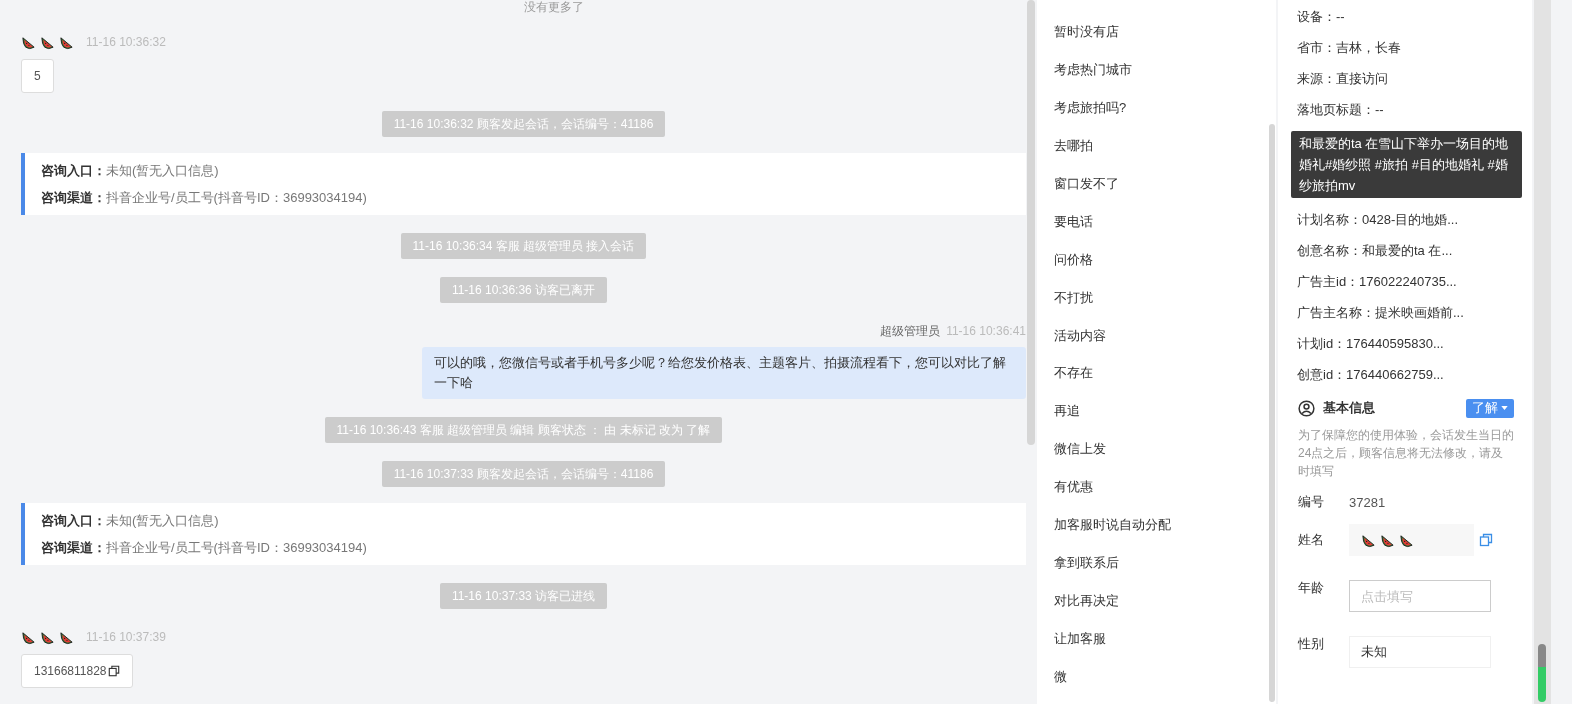  Describe the element at coordinates (1073, 267) in the screenshot. I see `quick-reply-item: 问价格` at that location.